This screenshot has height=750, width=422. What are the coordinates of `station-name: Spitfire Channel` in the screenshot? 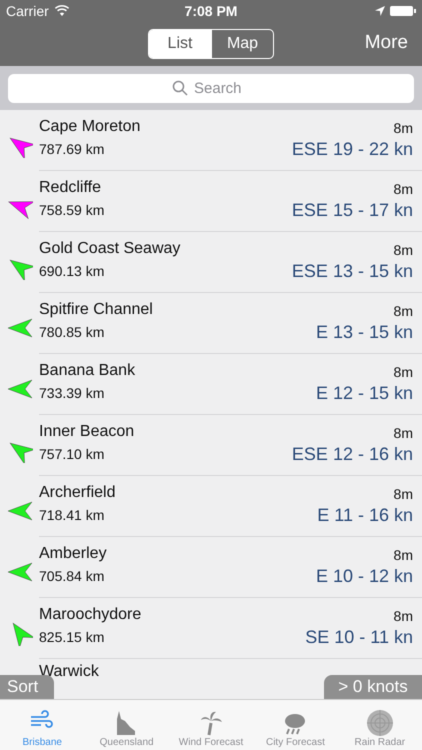 It's located at (96, 310).